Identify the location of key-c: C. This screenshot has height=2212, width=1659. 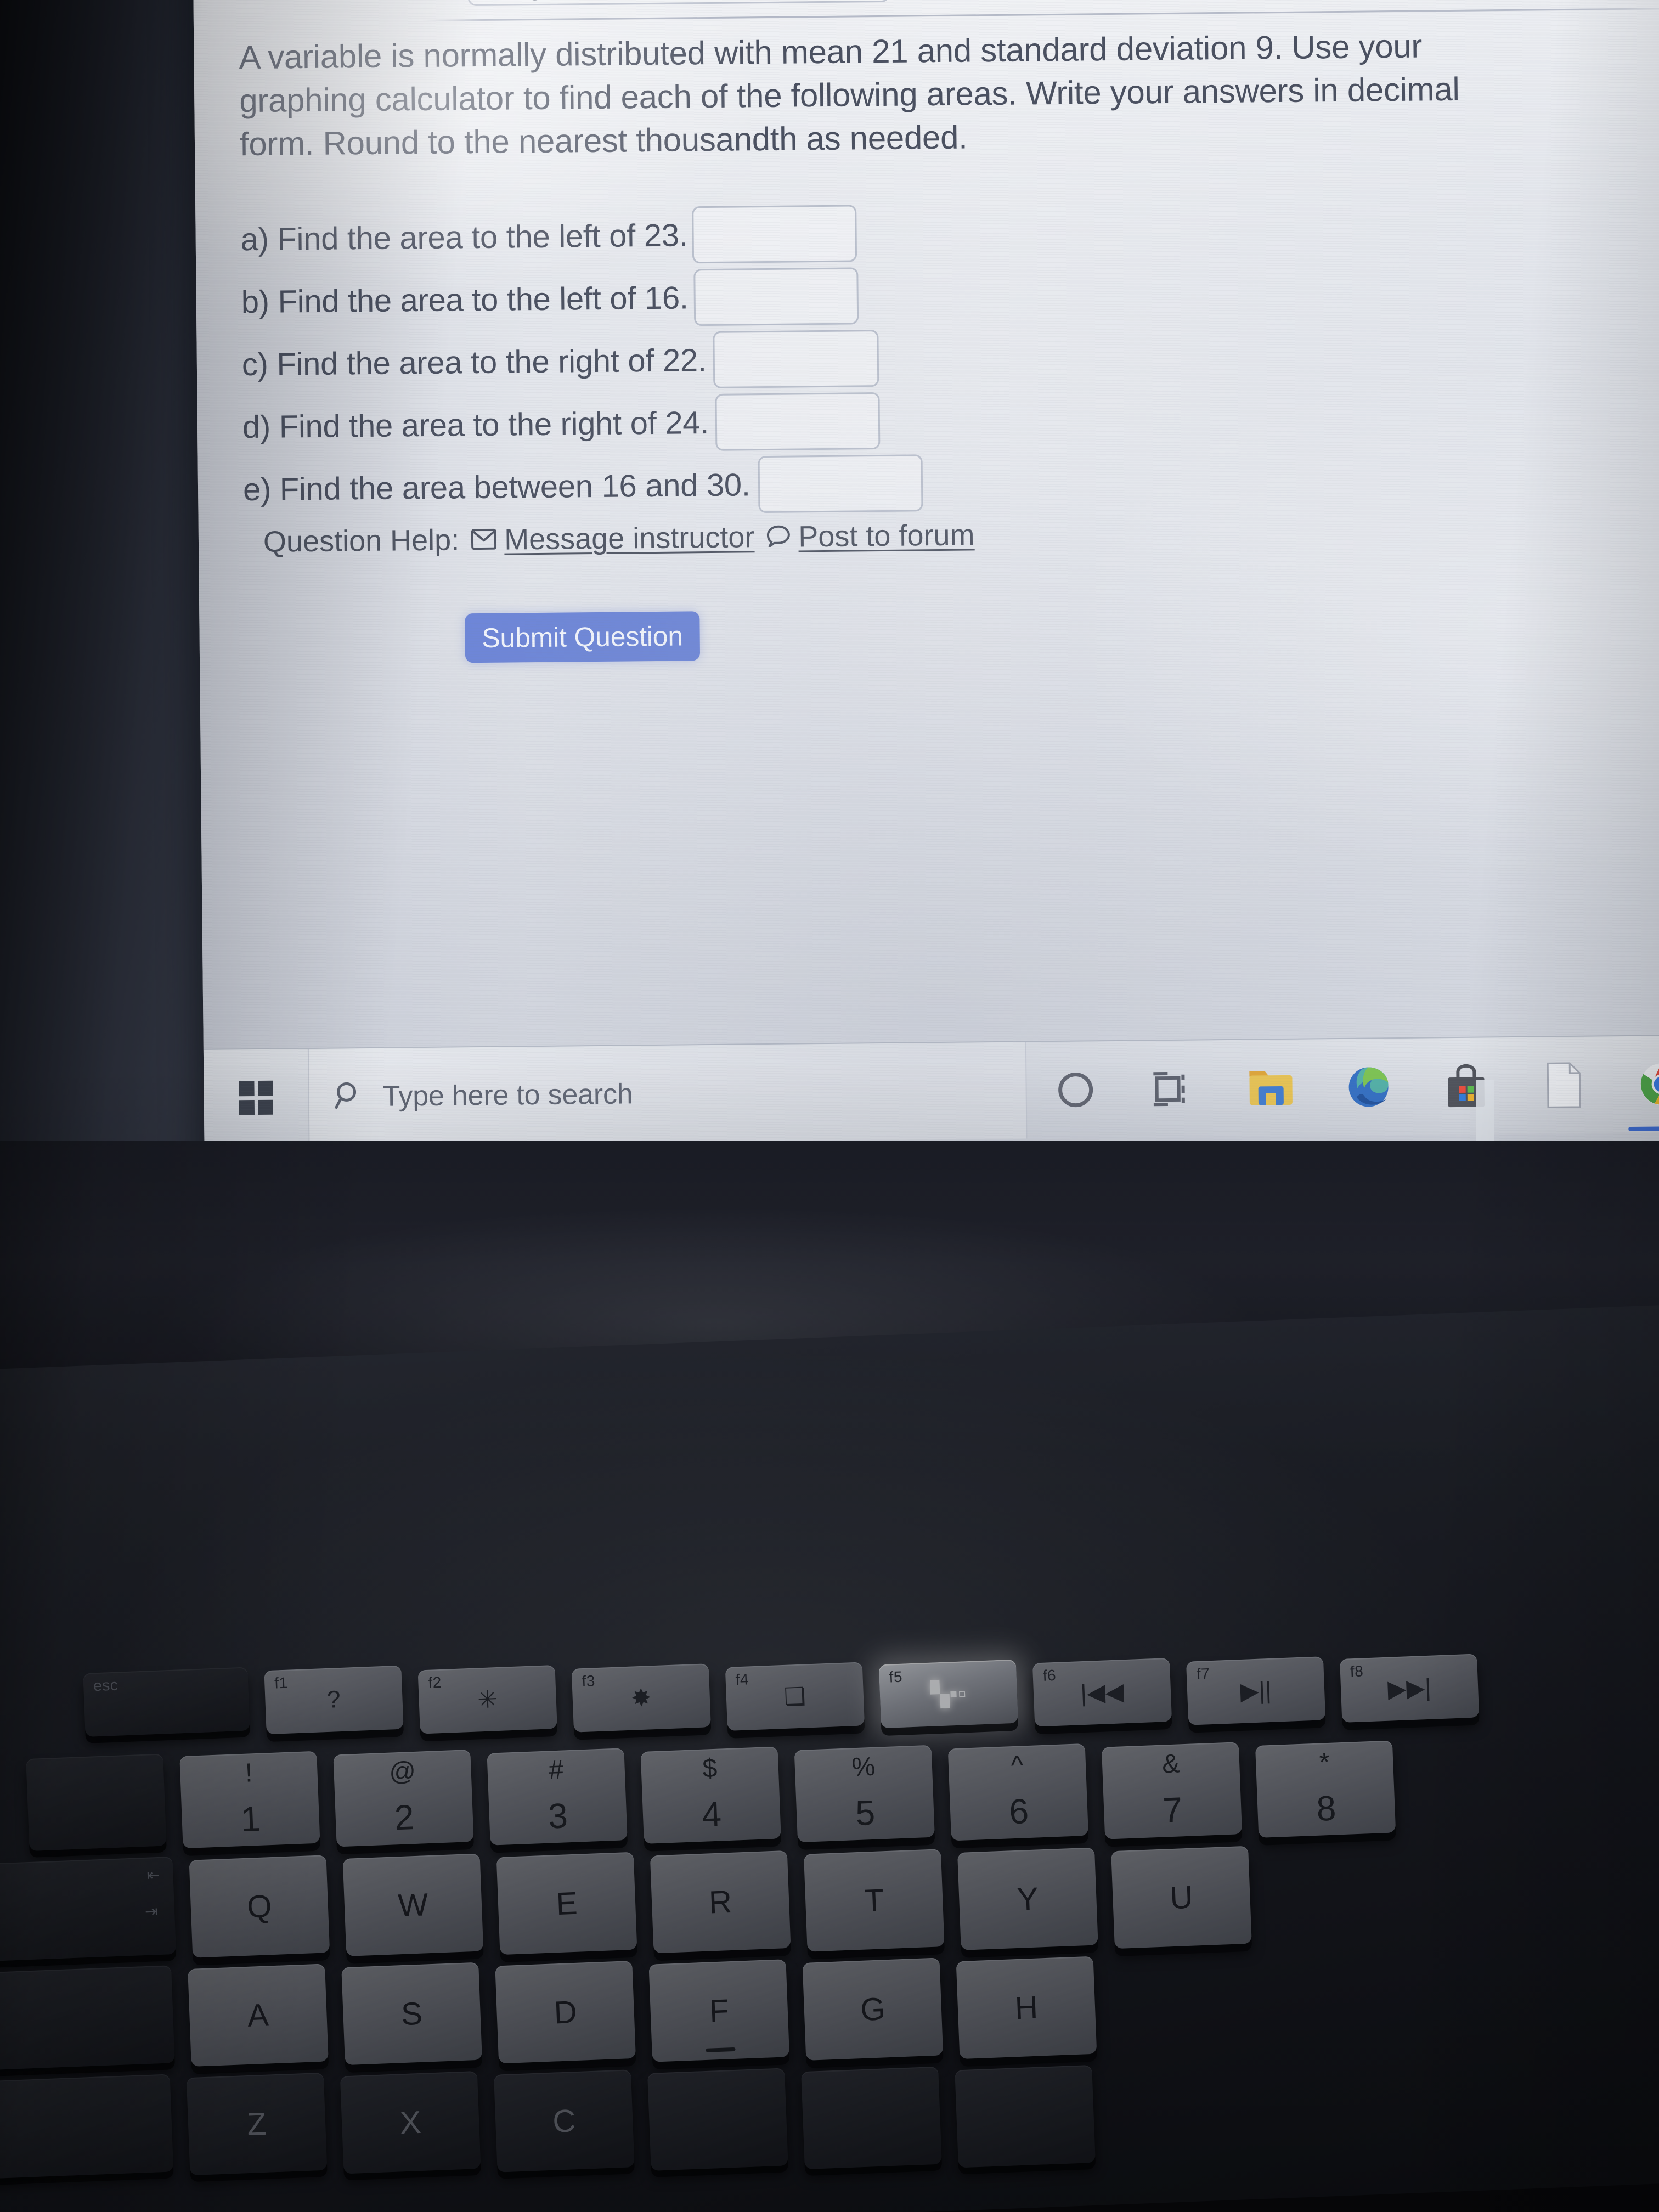
(564, 2120).